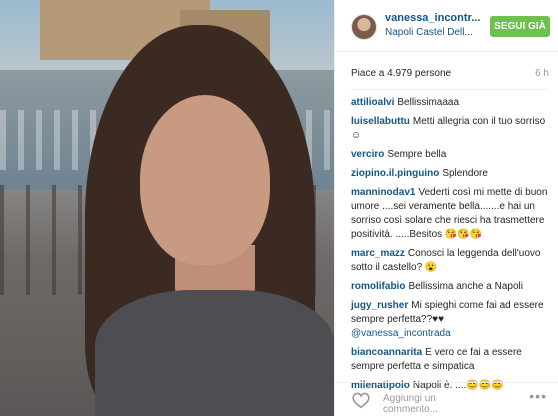  I want to click on comment: ziopino.il.pinguino Splendore, so click(451, 174).